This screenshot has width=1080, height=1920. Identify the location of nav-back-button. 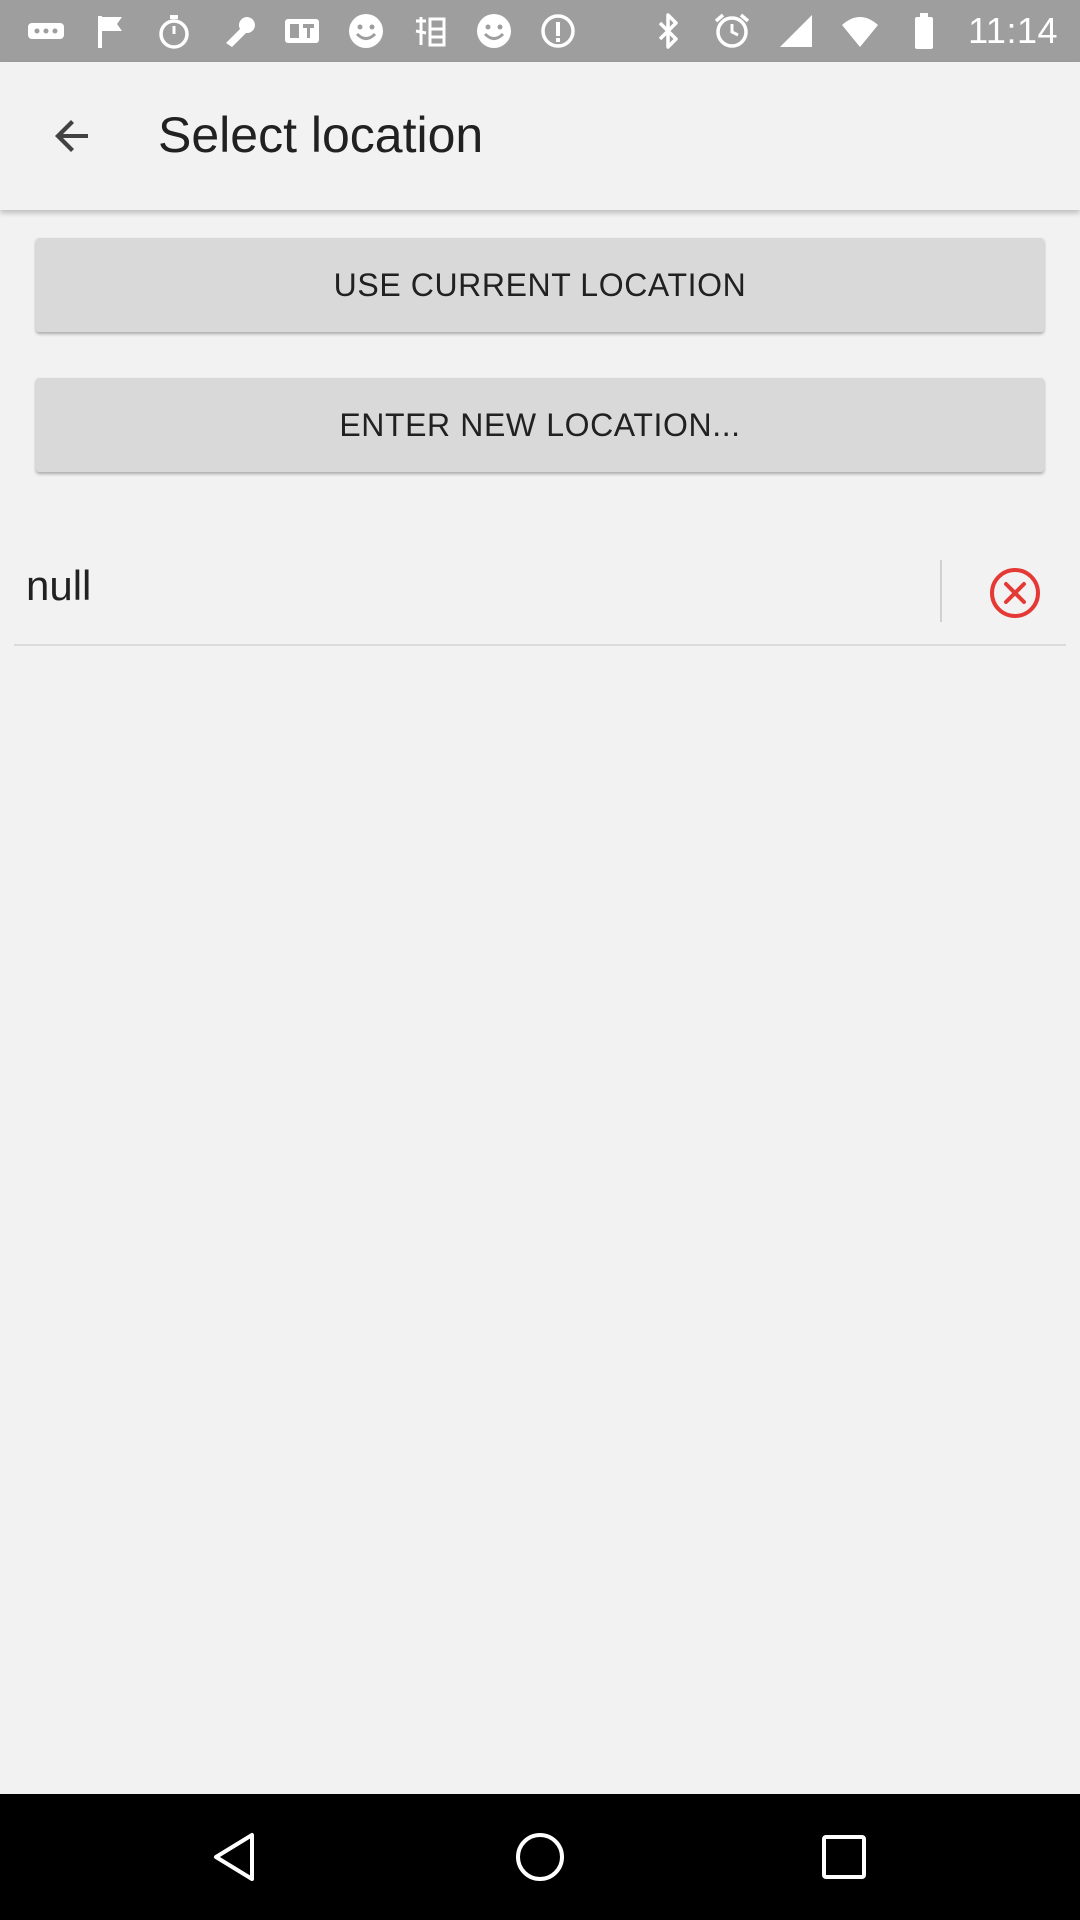
(236, 1857).